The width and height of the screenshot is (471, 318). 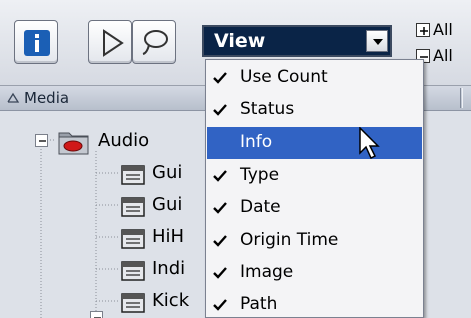 I want to click on tree-node-file: HiH, so click(x=163, y=237).